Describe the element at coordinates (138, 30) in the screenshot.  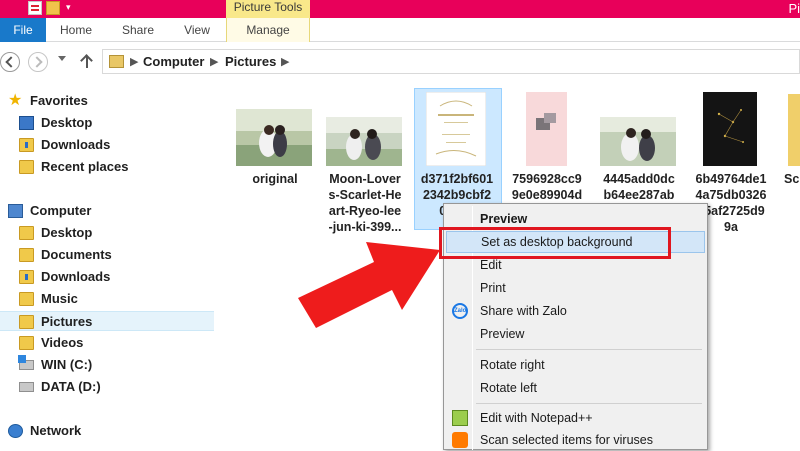
I see `tab-share: Share` at that location.